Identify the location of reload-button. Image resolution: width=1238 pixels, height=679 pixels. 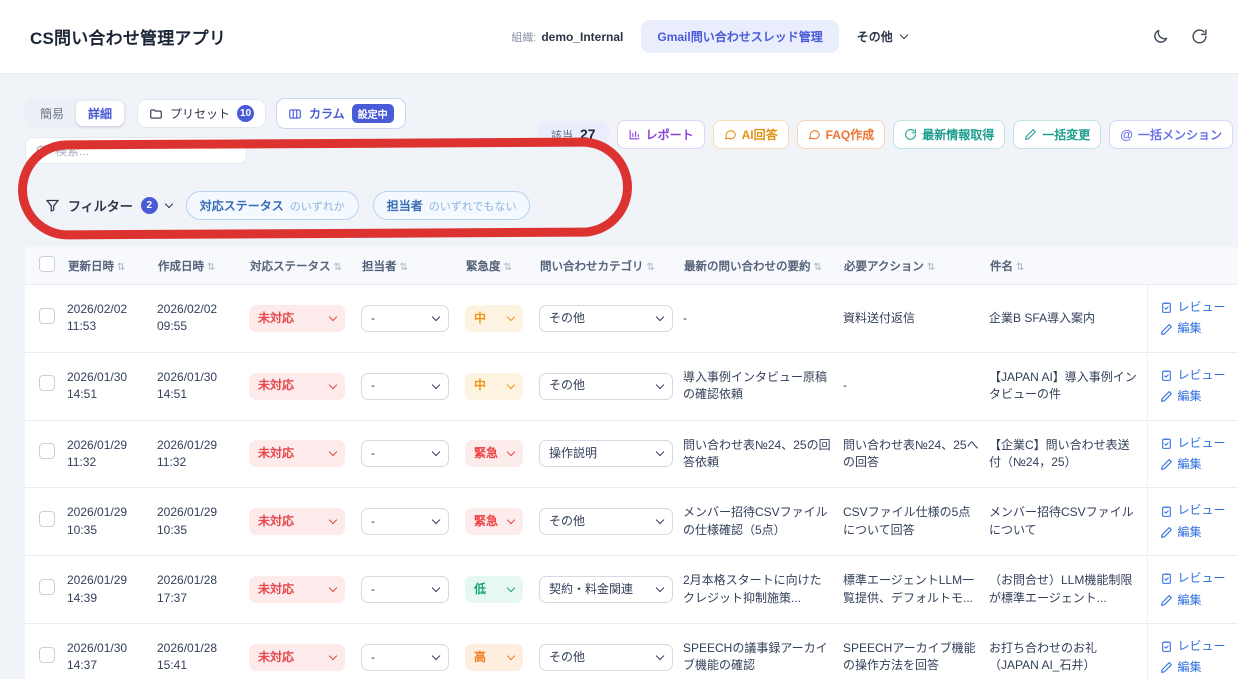
(1199, 36).